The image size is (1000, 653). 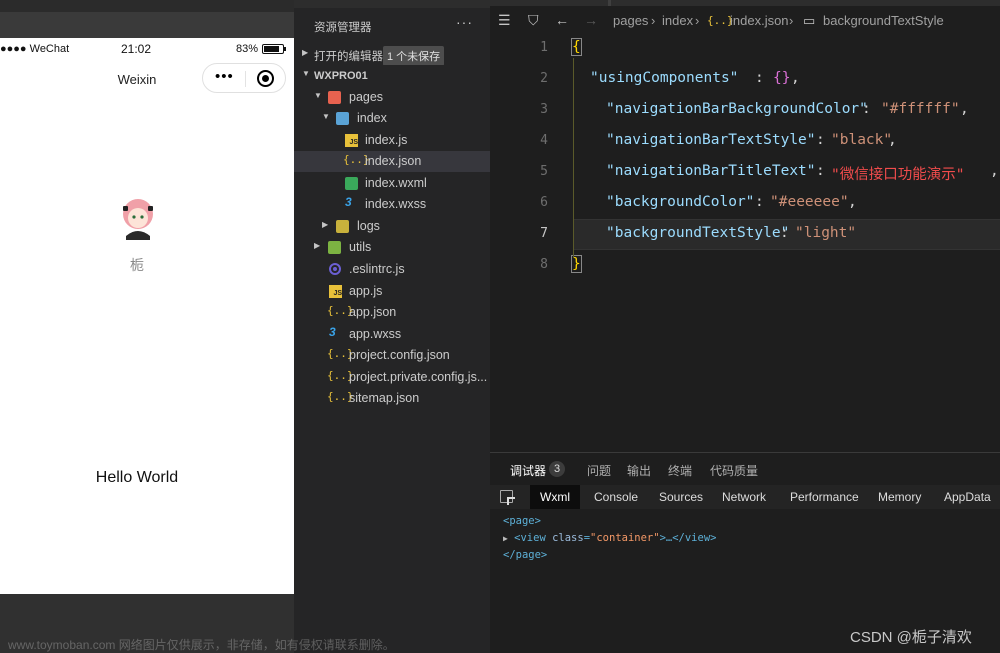 What do you see at coordinates (562, 20) in the screenshot?
I see `back-arrow-icon: ←` at bounding box center [562, 20].